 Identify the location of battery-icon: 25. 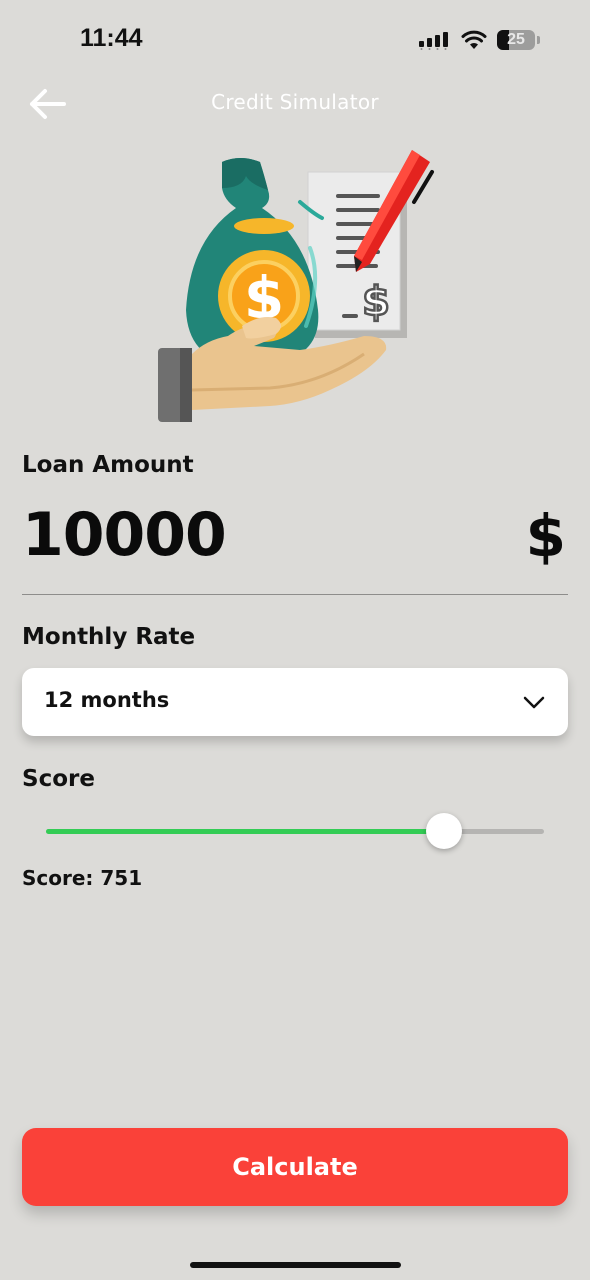
(516, 40).